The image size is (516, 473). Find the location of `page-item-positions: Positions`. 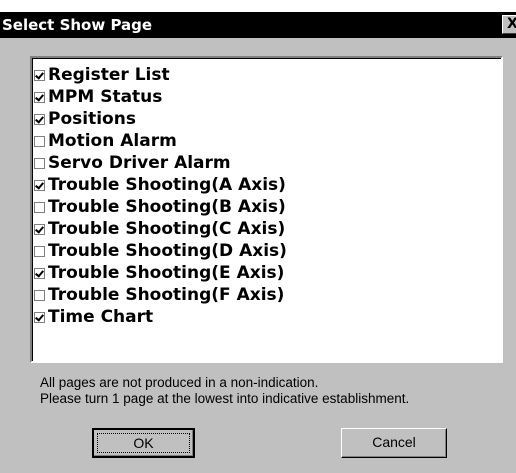

page-item-positions: Positions is located at coordinates (159, 119).